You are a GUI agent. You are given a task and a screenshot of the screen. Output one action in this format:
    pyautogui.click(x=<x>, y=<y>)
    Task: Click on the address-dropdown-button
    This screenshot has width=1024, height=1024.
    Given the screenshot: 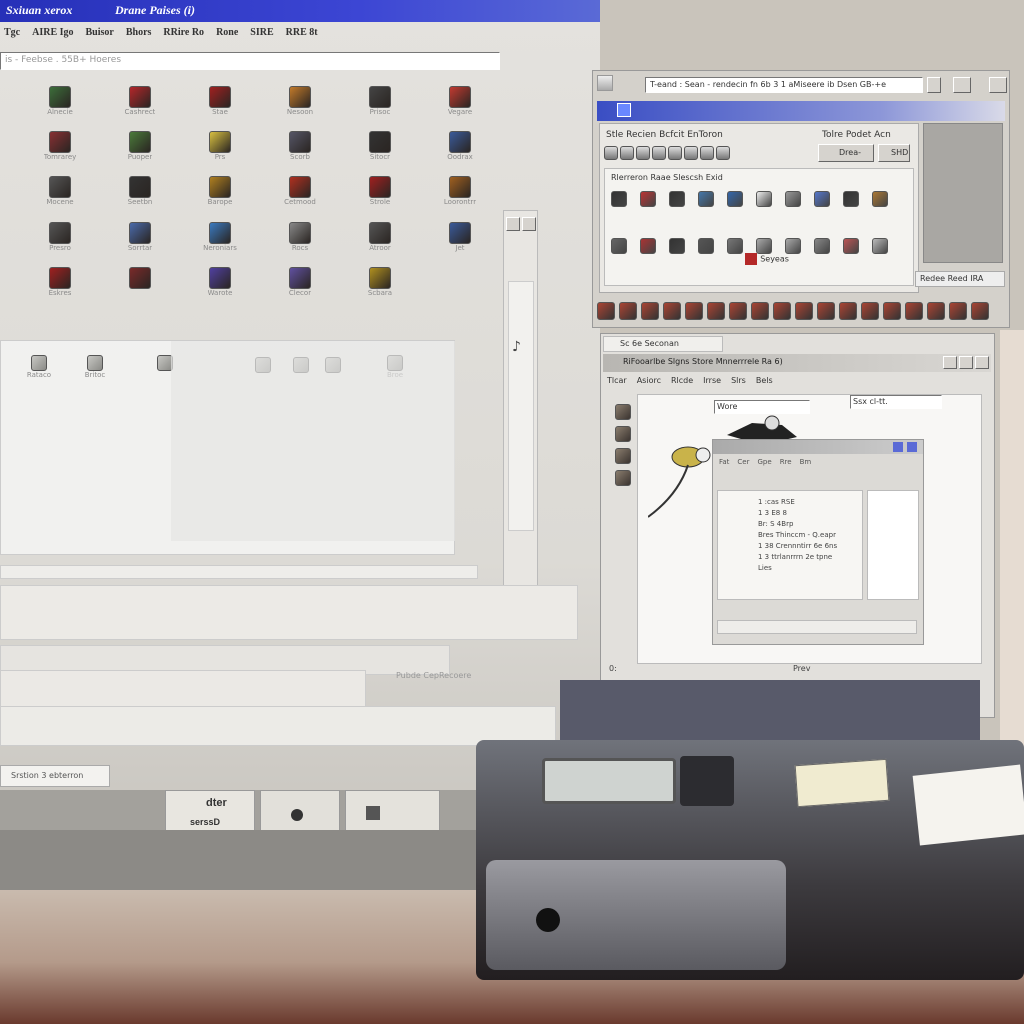 What is the action you would take?
    pyautogui.click(x=934, y=85)
    